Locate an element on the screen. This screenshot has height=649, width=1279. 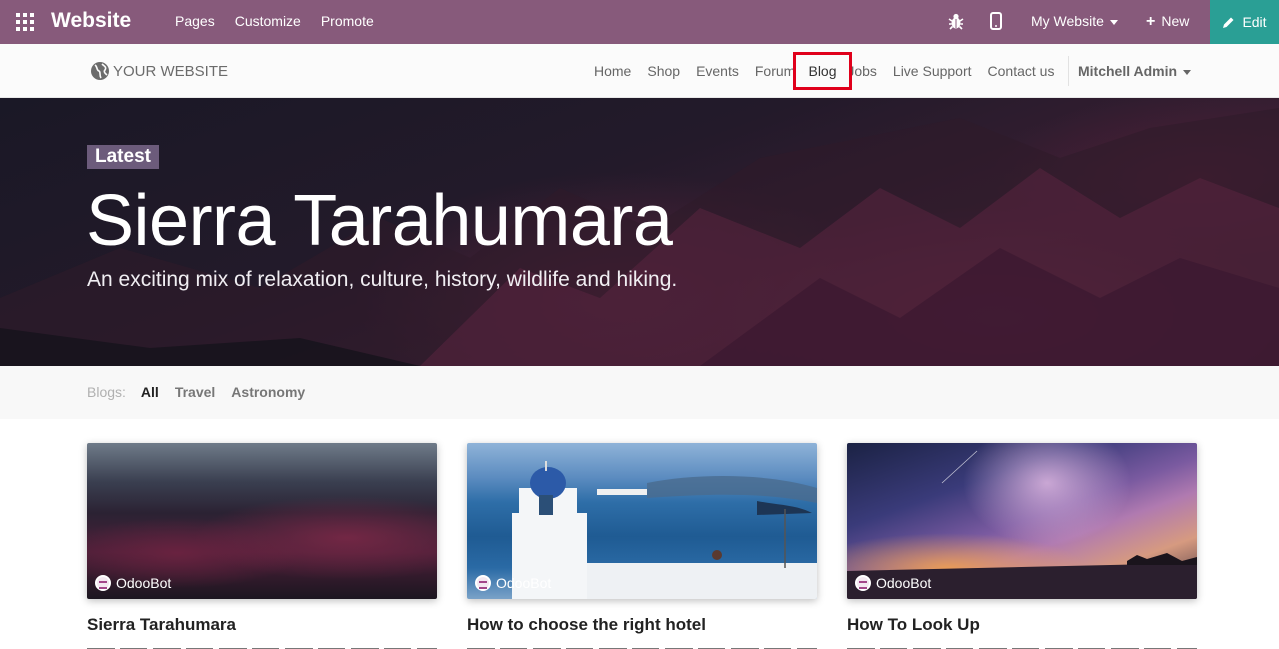
app-title: Website is located at coordinates (91, 20).